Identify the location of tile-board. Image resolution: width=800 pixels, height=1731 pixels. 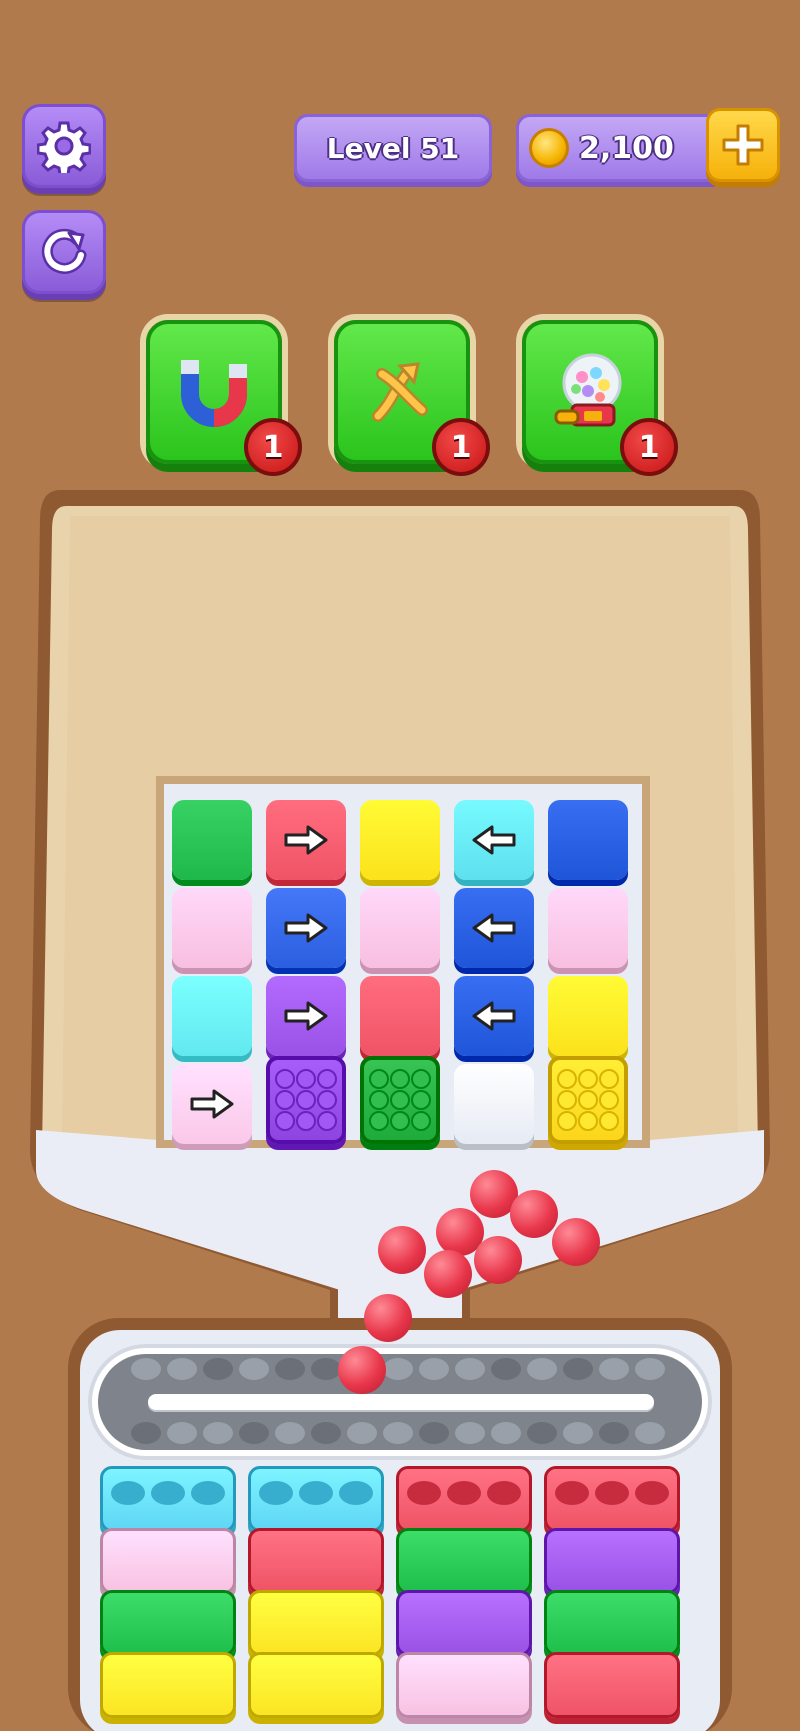
(408, 976).